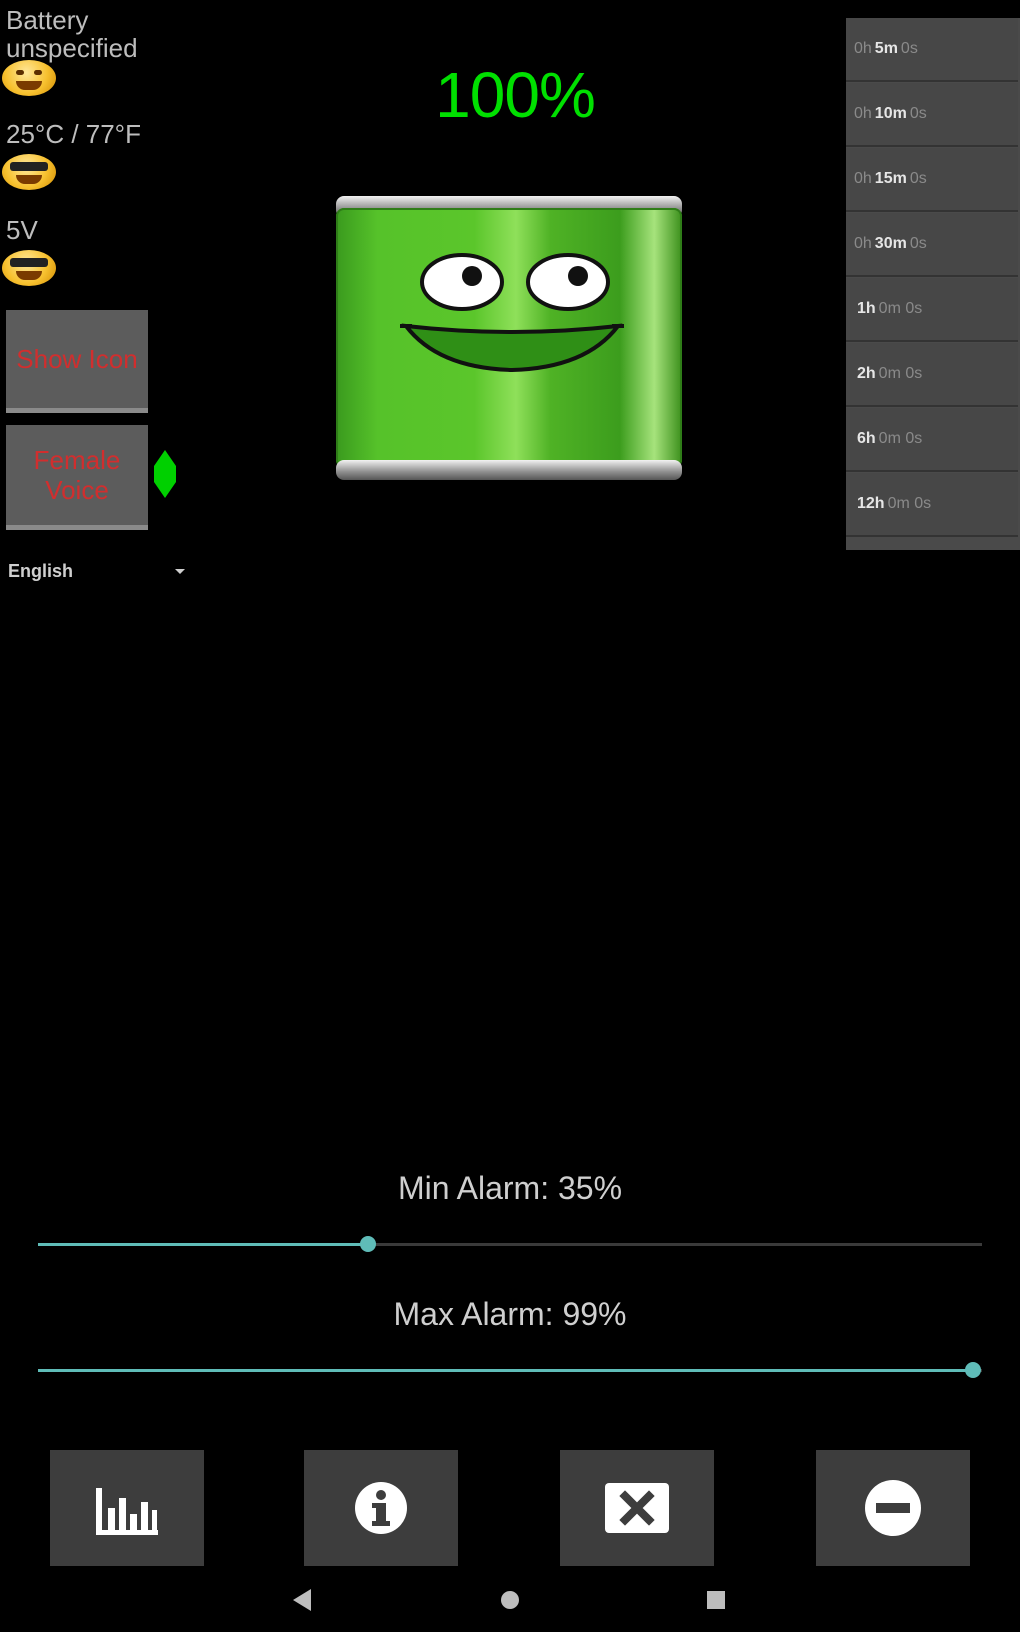 The image size is (1020, 1632). I want to click on time-row-main: 2h, so click(866, 373).